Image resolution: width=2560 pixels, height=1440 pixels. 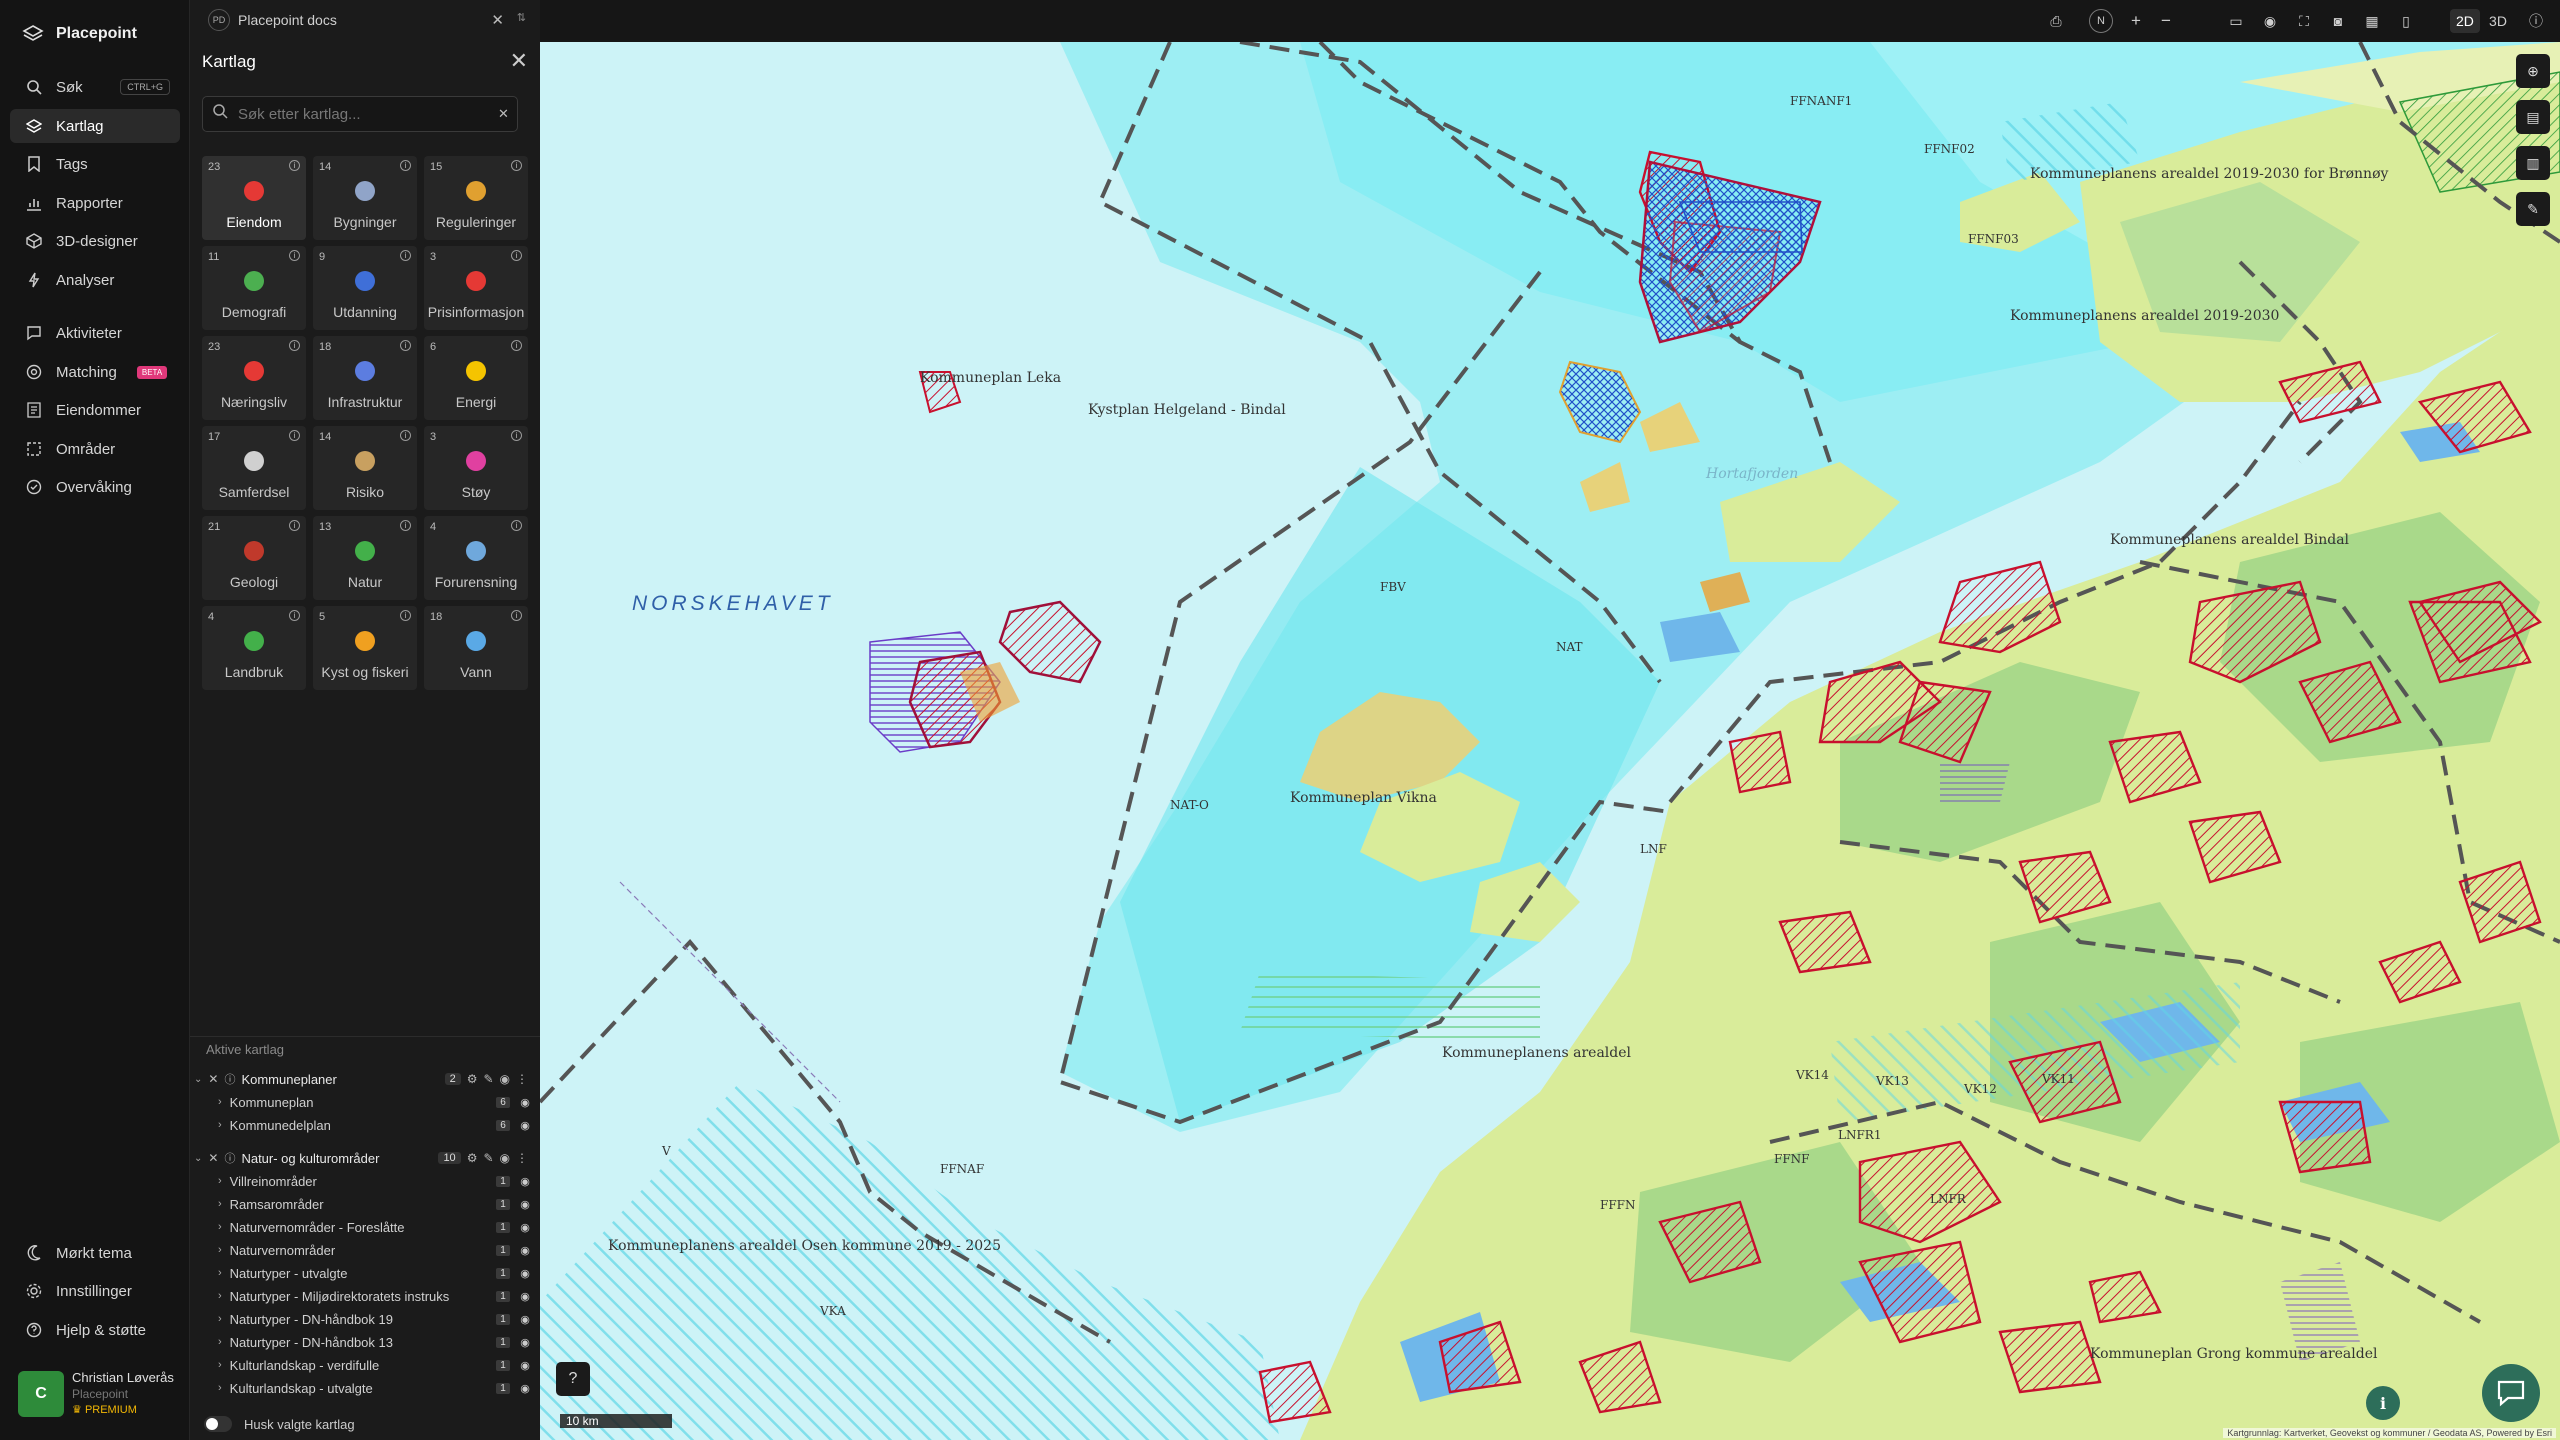 I want to click on more-icon: ⋮, so click(x=522, y=1158).